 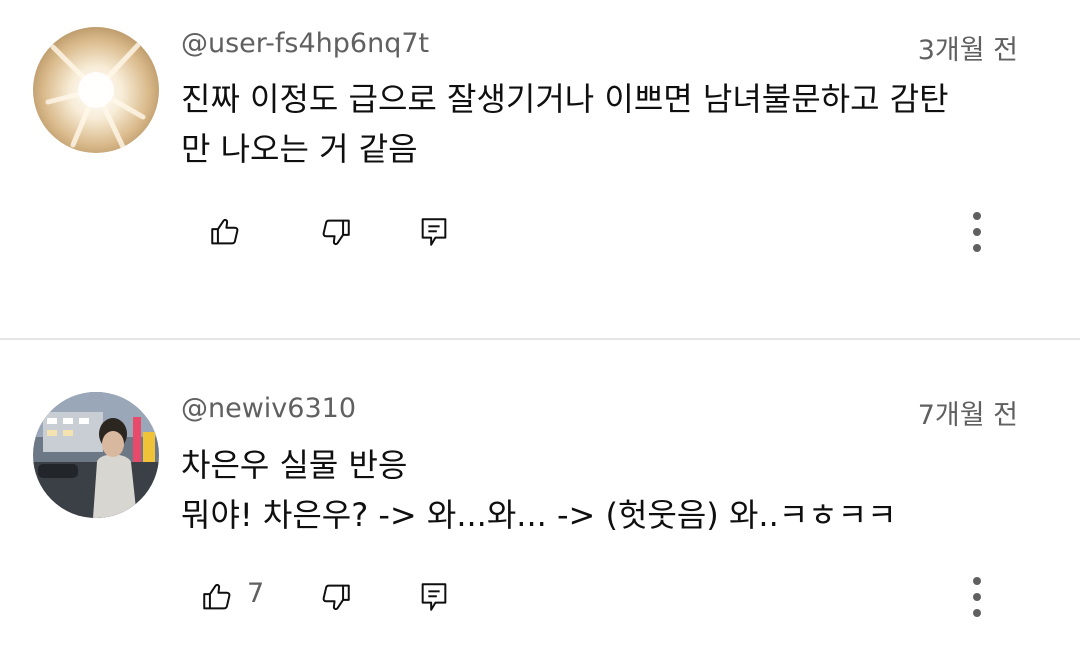 I want to click on comment-text-line: 뭐야! 차은우? -> 와...와... -> (헛웃음) 와..ㅋㅎㅋㅋ, so click(x=539, y=515).